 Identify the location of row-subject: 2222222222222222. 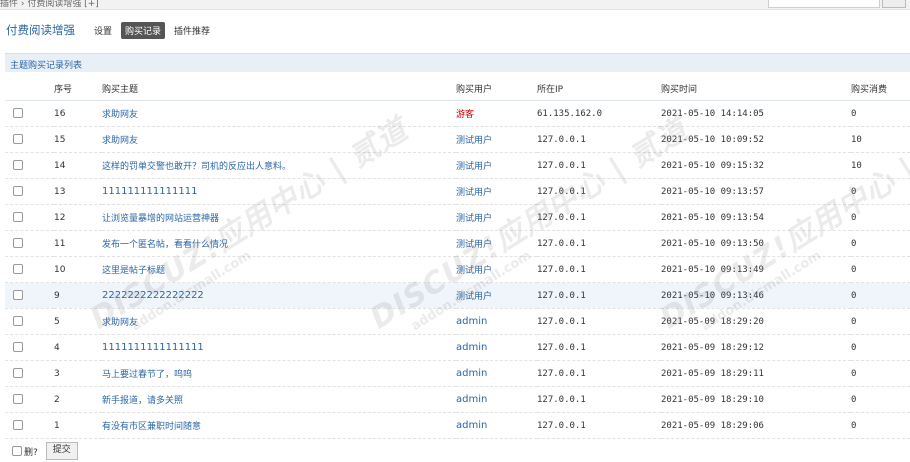
(153, 295).